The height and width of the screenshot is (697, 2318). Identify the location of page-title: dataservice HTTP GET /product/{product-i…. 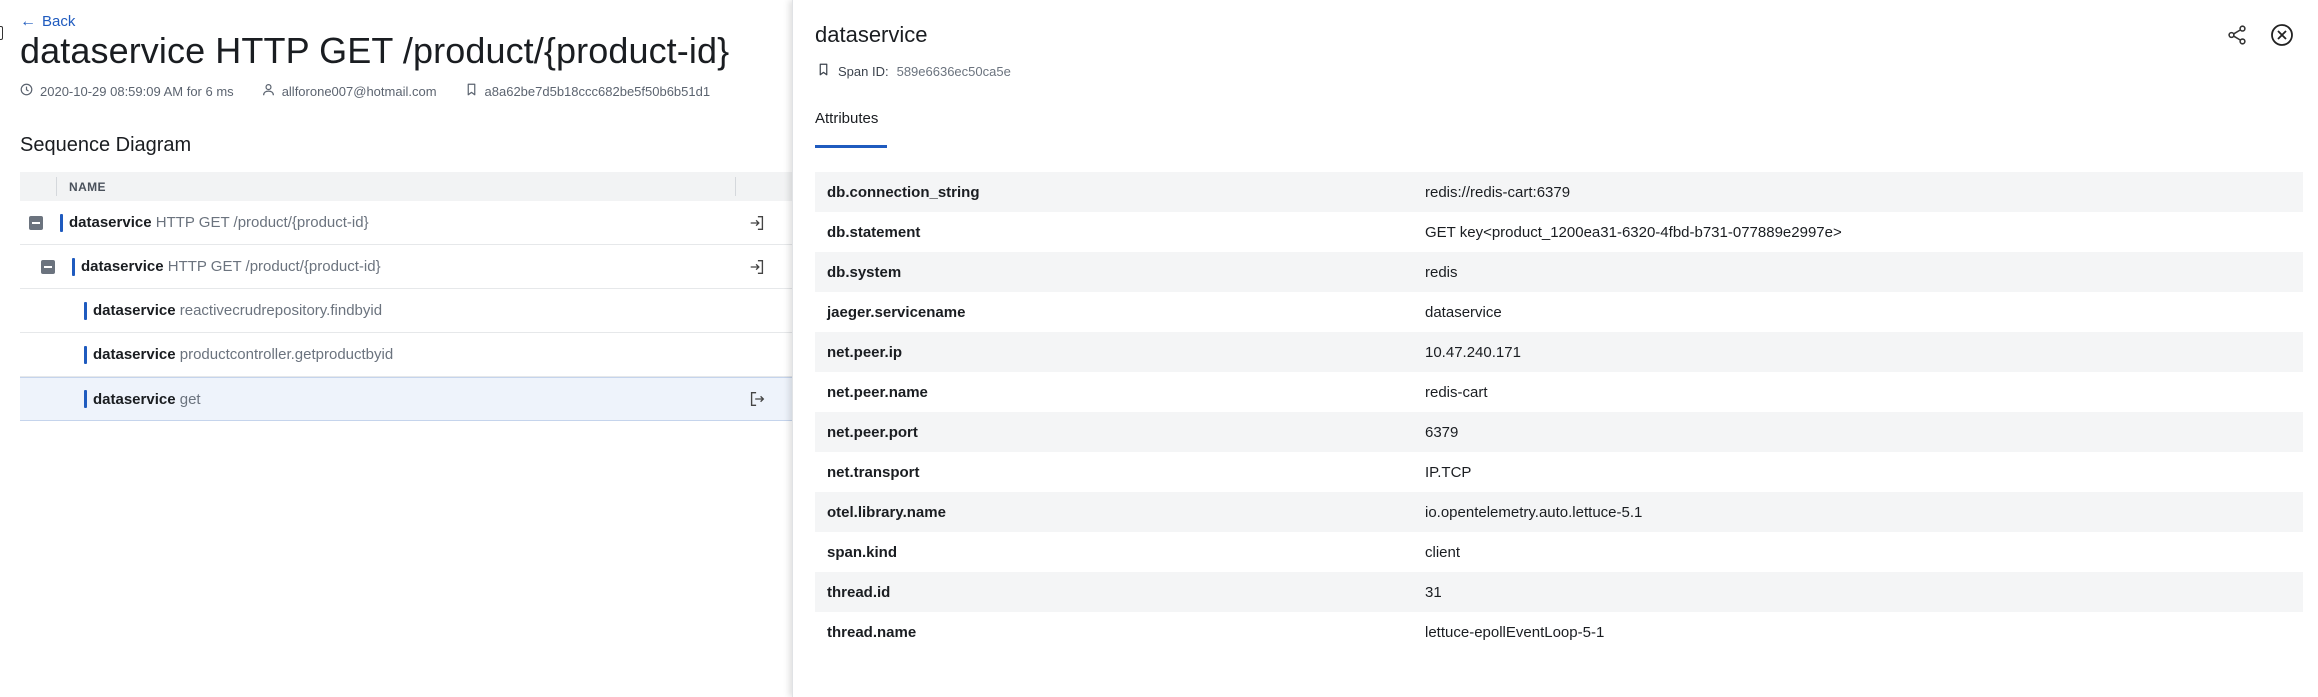
(375, 50).